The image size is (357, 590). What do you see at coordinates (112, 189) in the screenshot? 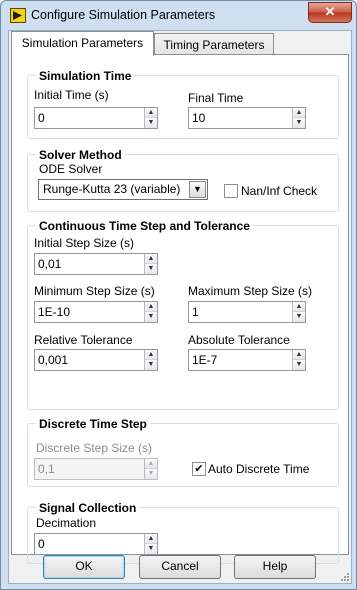
I see `ode-solver-value: Runge-Kutta 23 (variable)` at bounding box center [112, 189].